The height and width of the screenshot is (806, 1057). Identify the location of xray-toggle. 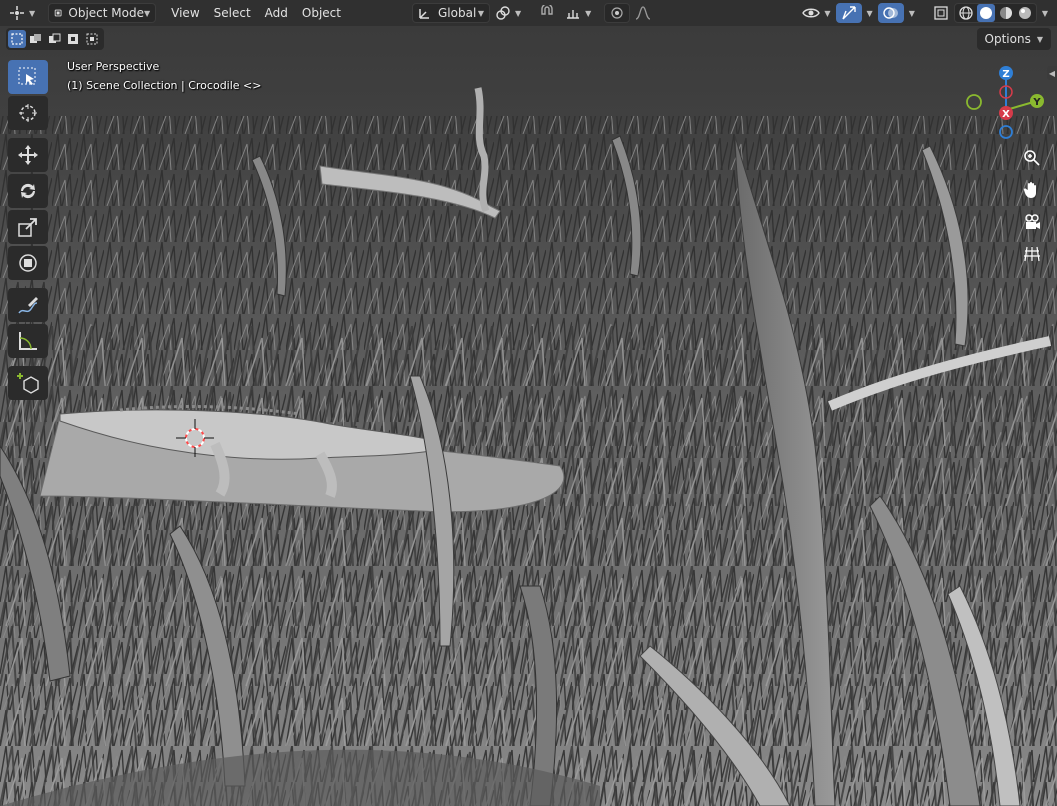
(941, 13).